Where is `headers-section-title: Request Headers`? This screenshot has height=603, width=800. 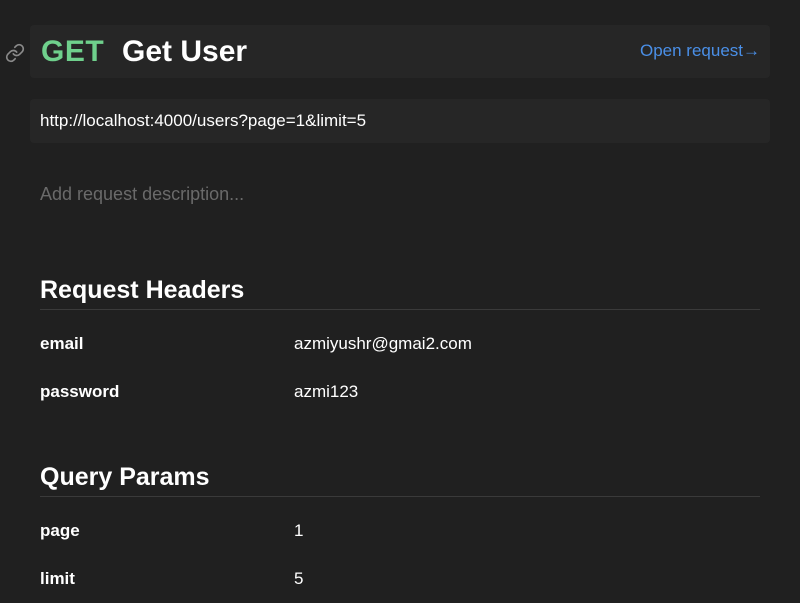
headers-section-title: Request Headers is located at coordinates (142, 290).